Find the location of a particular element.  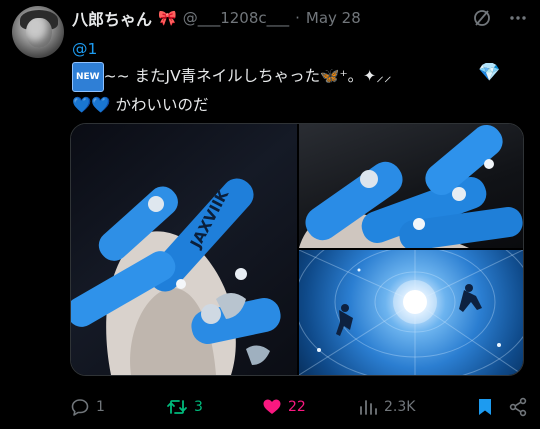

post-date: May 28 is located at coordinates (333, 18).